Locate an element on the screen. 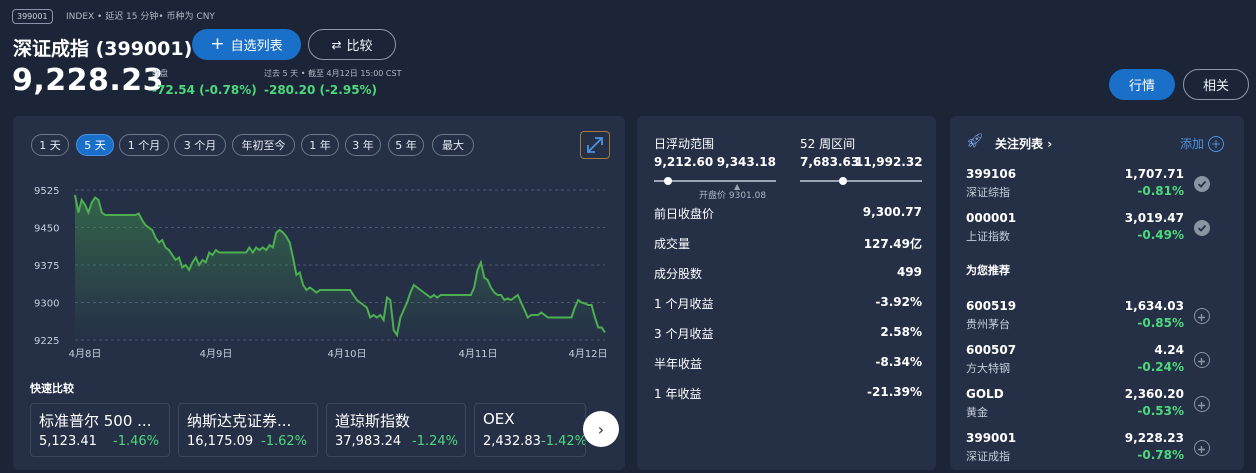 This screenshot has height=473, width=1256. symbol-code: 600507 is located at coordinates (991, 350).